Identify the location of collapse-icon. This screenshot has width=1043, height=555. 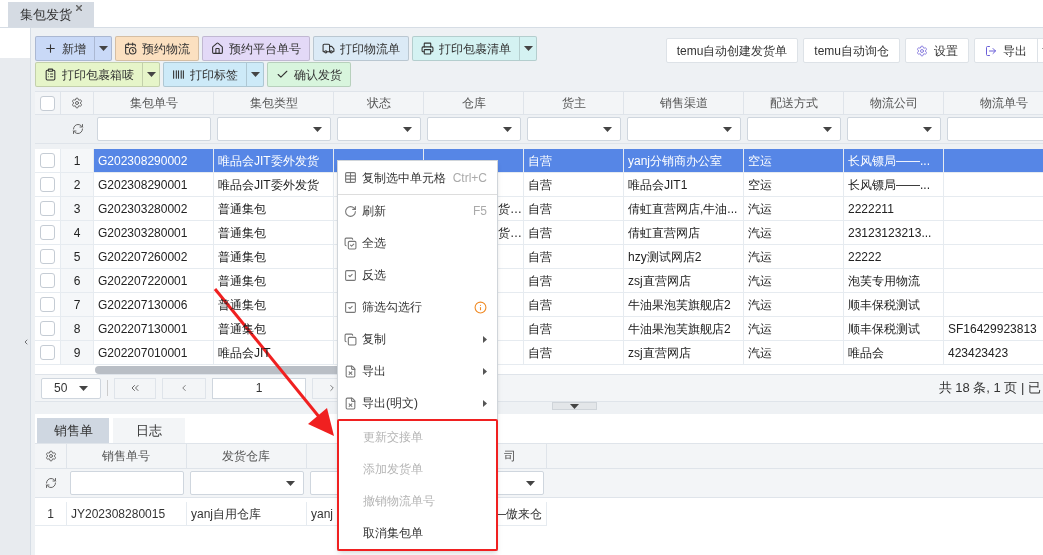
(26, 341).